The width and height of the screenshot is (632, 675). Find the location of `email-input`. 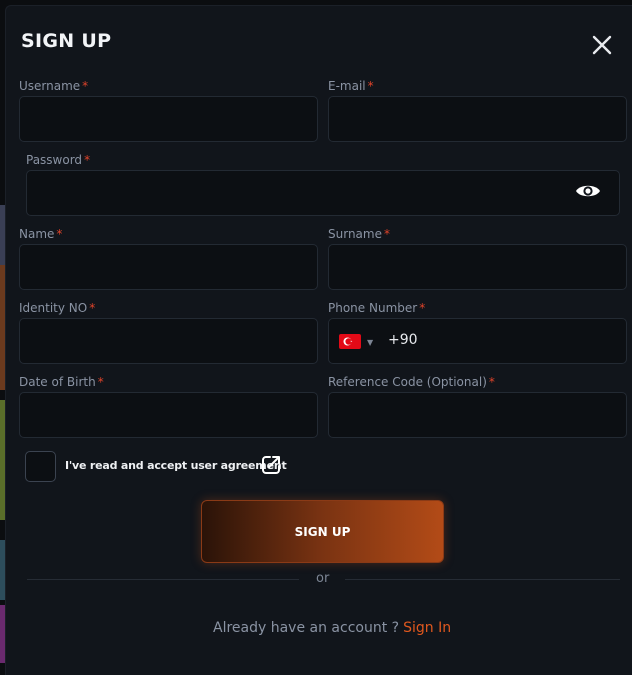

email-input is located at coordinates (477, 119).